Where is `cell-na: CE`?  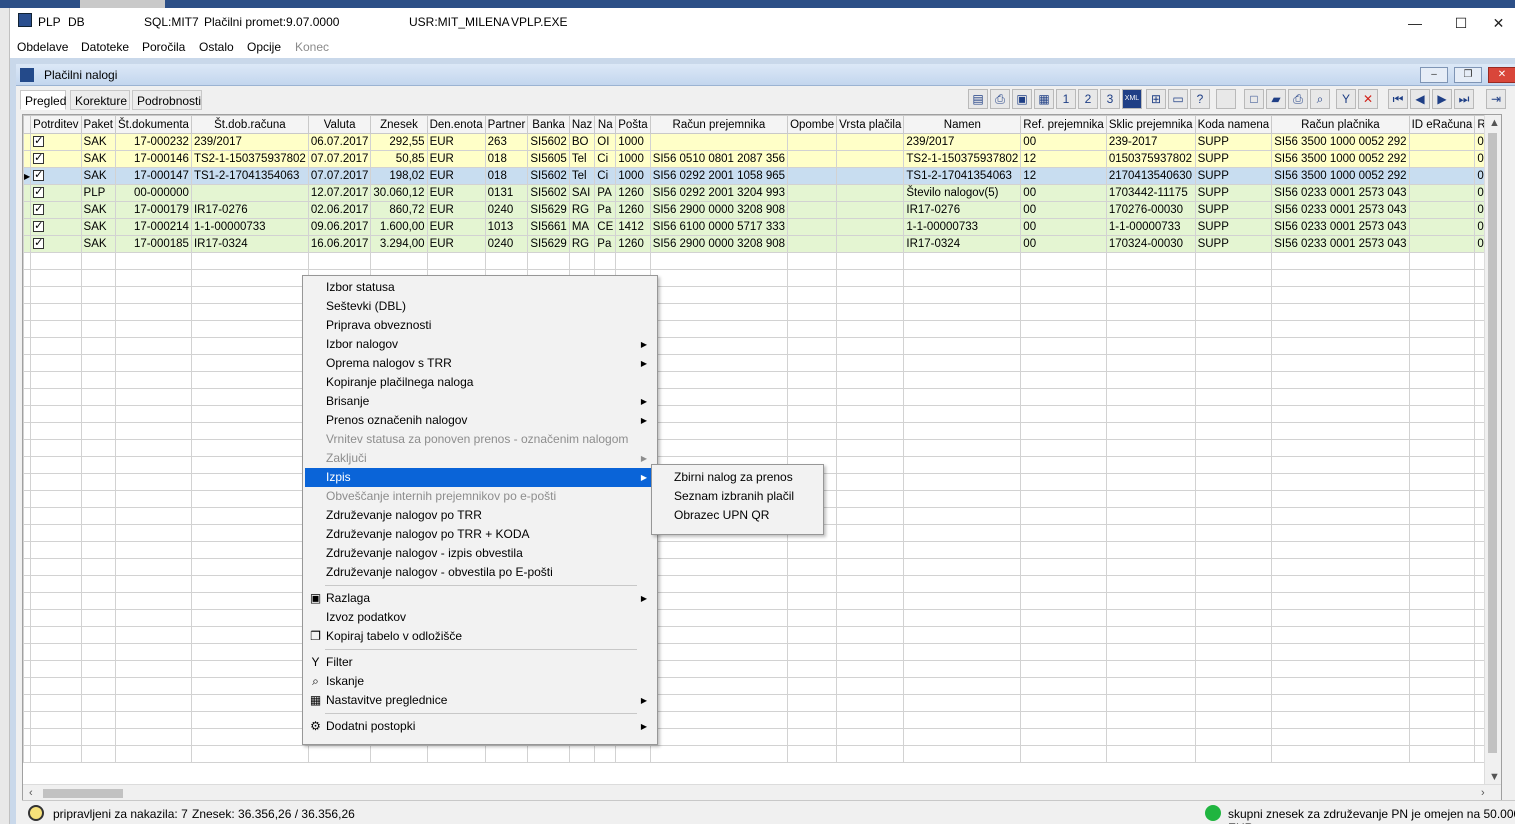
cell-na: CE is located at coordinates (605, 227).